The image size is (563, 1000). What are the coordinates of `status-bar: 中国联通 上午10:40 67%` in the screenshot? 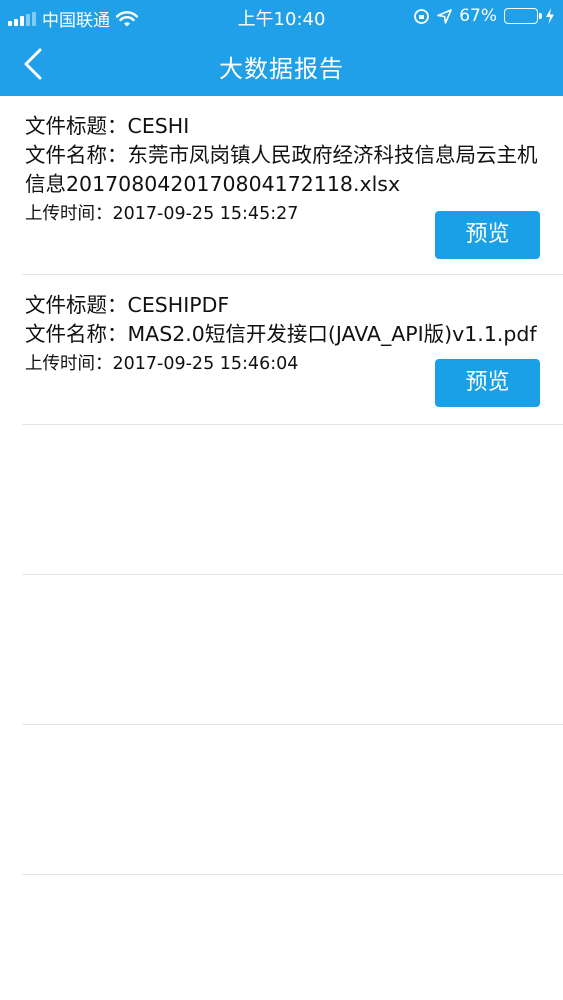 It's located at (281, 17).